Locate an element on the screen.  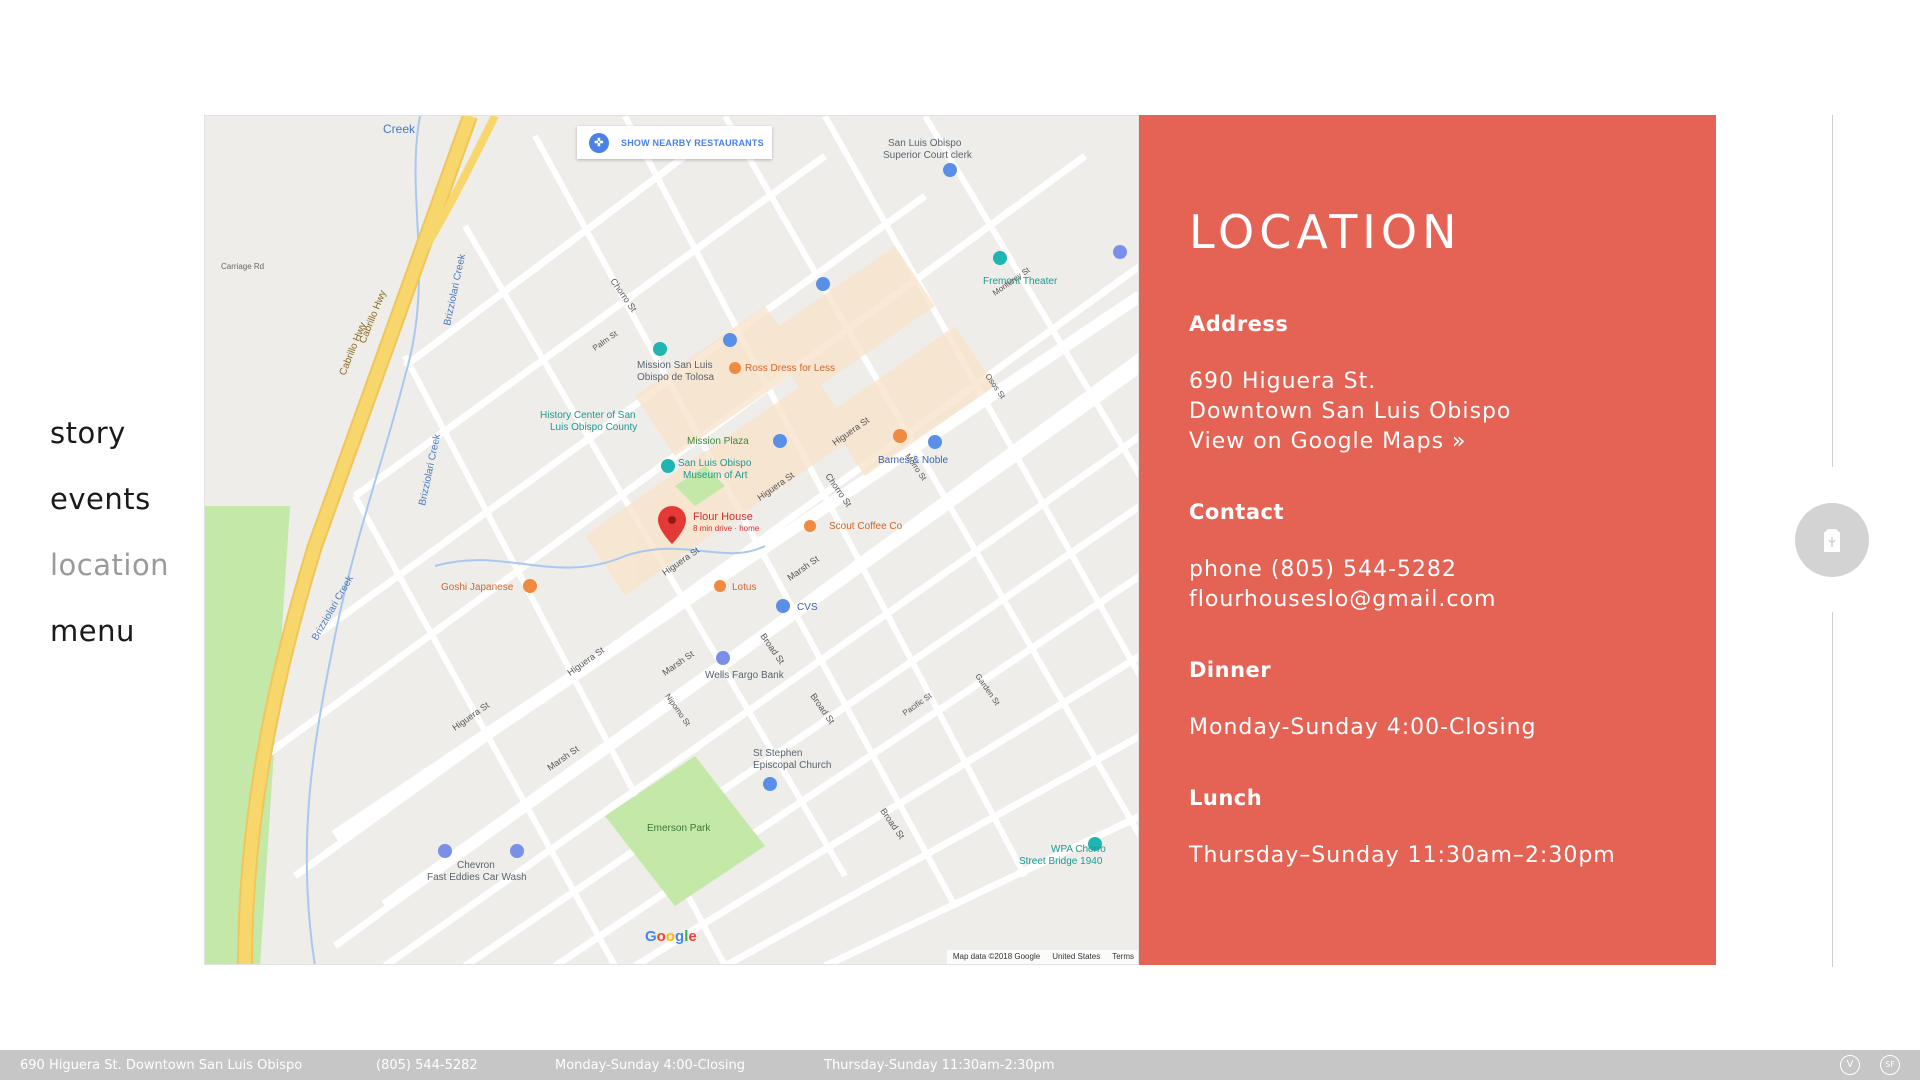
address-line-2: Downtown San Luis Obispo is located at coordinates (1350, 411).